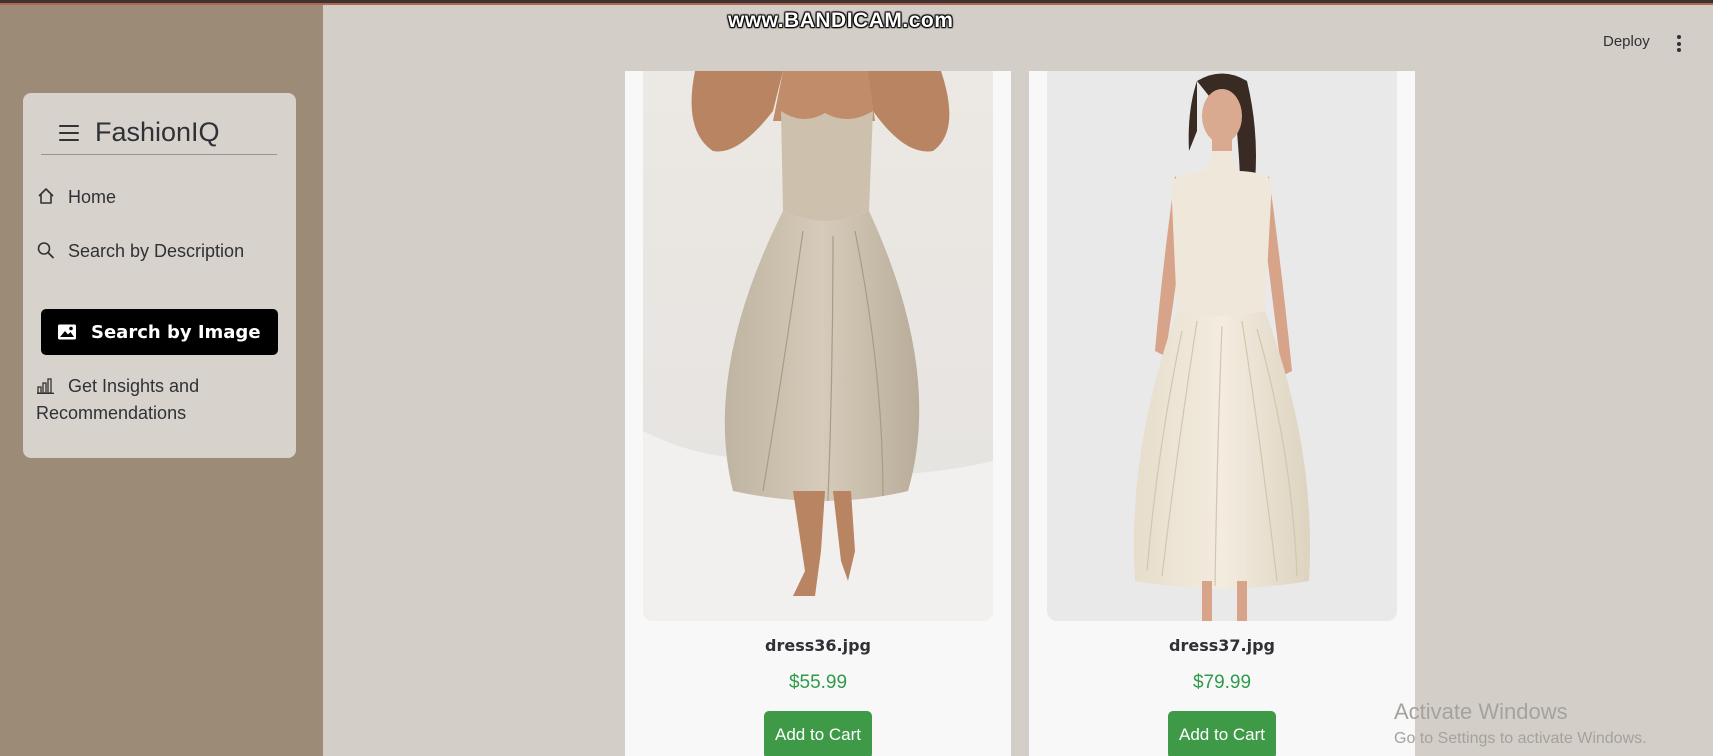 The height and width of the screenshot is (756, 1713). I want to click on nav-item-search-by-image: Search by Image, so click(159, 332).